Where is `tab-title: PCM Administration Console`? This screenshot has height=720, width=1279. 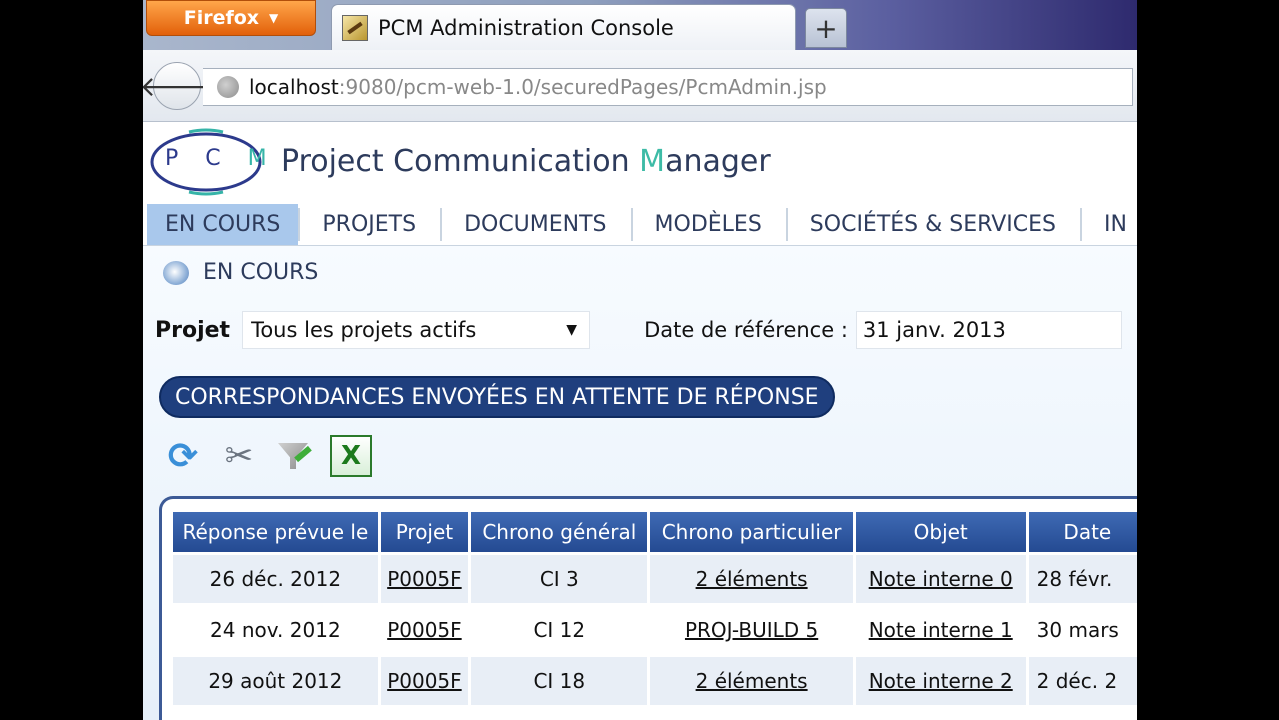
tab-title: PCM Administration Console is located at coordinates (526, 27).